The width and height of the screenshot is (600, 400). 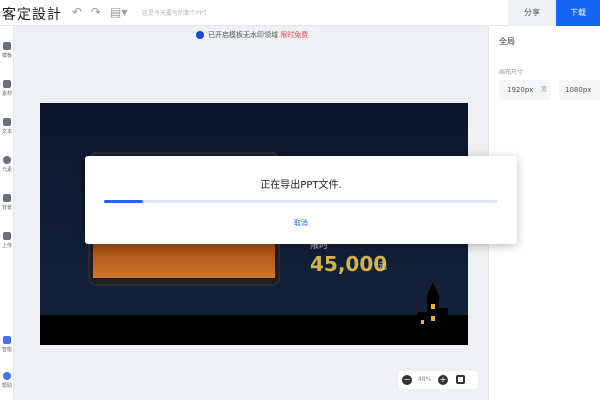 What do you see at coordinates (7, 84) in the screenshot?
I see `grid-icon` at bounding box center [7, 84].